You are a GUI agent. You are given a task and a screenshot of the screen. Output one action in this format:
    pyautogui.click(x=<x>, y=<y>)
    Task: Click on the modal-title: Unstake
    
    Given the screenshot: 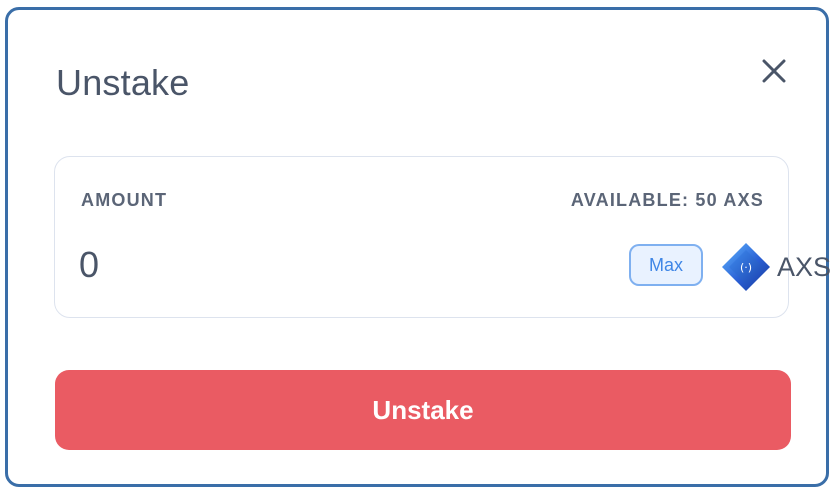 What is the action you would take?
    pyautogui.click(x=123, y=82)
    